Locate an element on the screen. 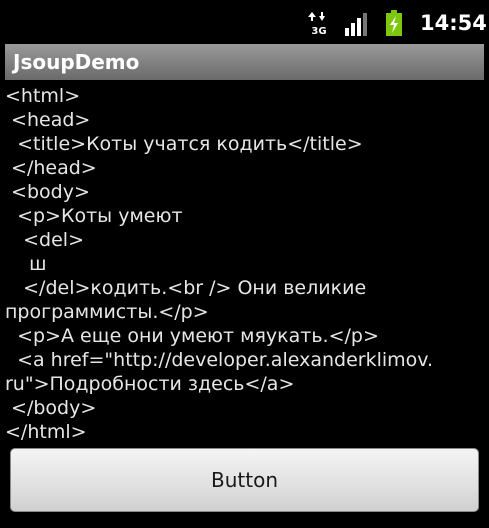 This screenshot has height=528, width=489. battery-charging-icon is located at coordinates (394, 23).